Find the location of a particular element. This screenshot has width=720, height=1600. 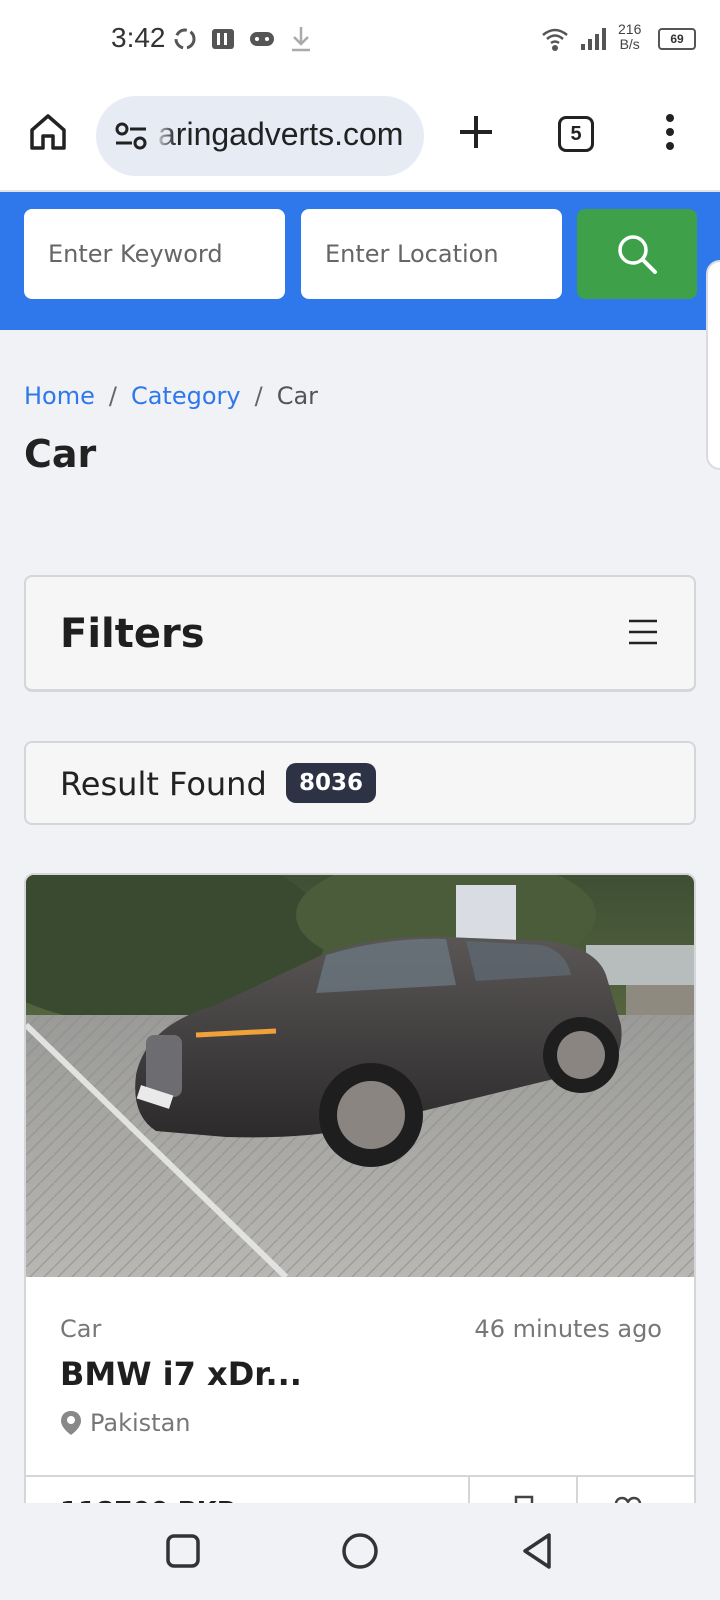

more-vert-icon is located at coordinates (670, 132).